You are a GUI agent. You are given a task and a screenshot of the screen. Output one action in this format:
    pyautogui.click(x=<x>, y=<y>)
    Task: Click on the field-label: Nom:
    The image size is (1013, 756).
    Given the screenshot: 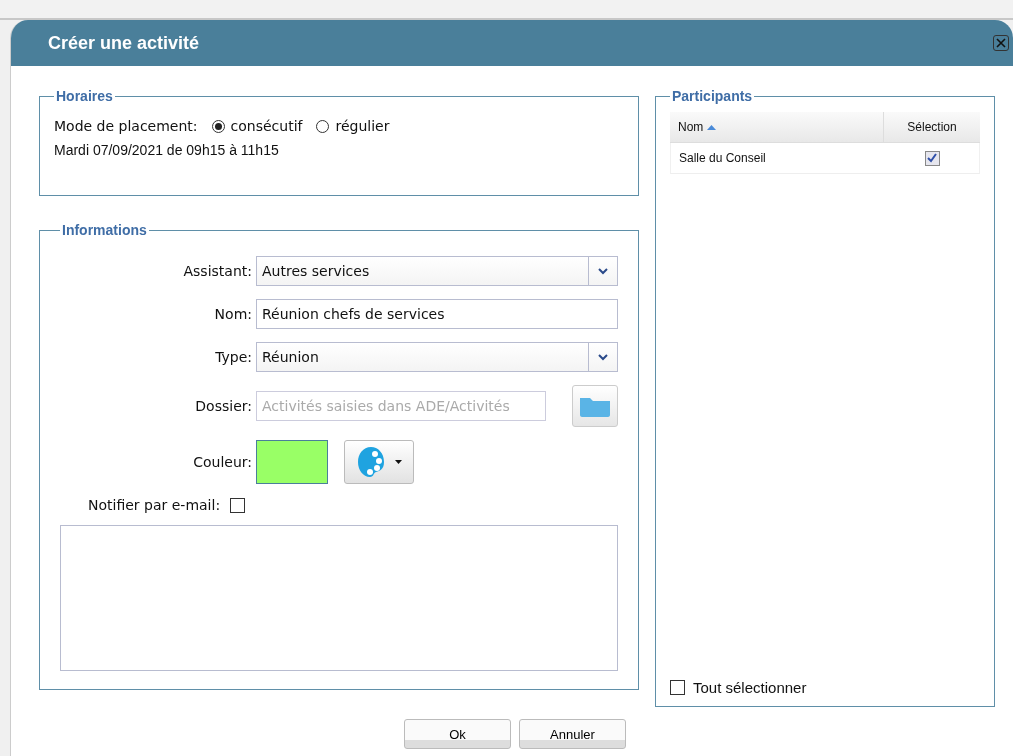 What is the action you would take?
    pyautogui.click(x=233, y=314)
    